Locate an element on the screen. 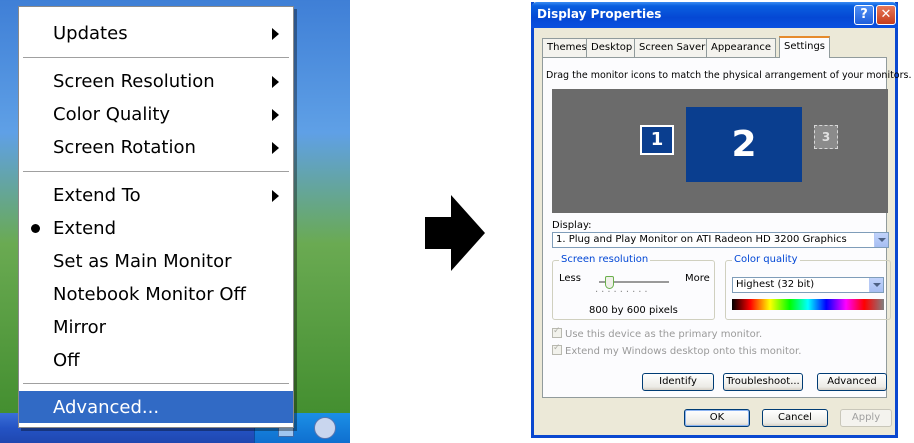 This screenshot has height=443, width=914. menu-item-label: Extend To is located at coordinates (97, 195).